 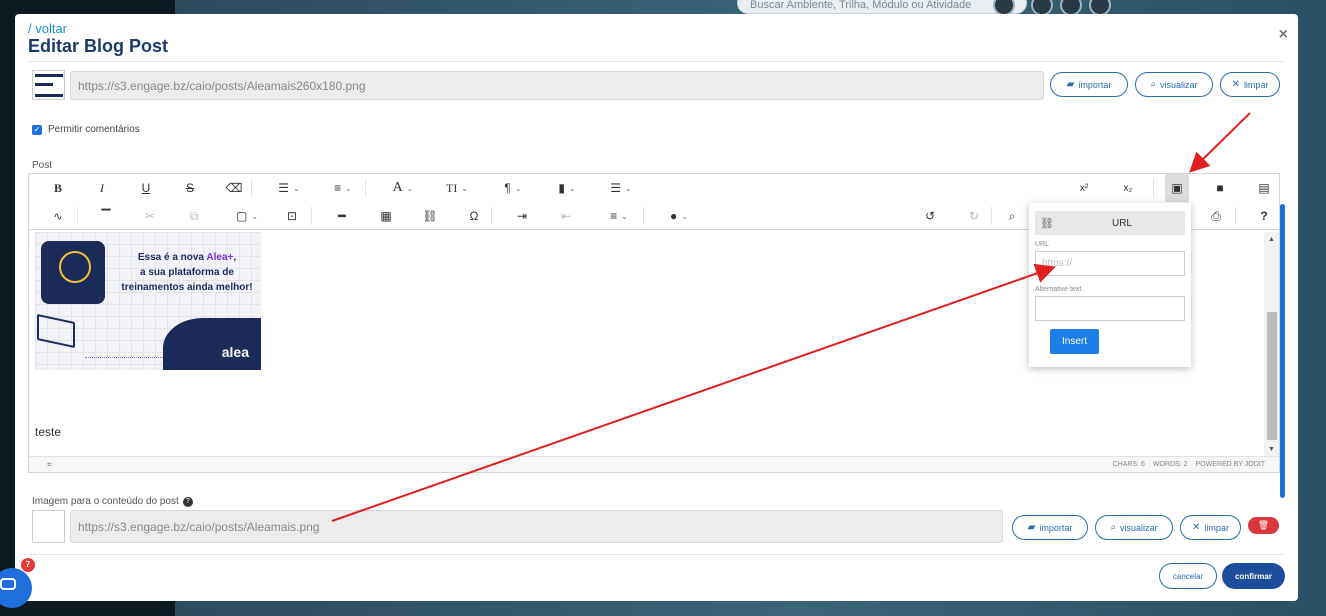 I want to click on copy-icon: ⧉, so click(x=194, y=216).